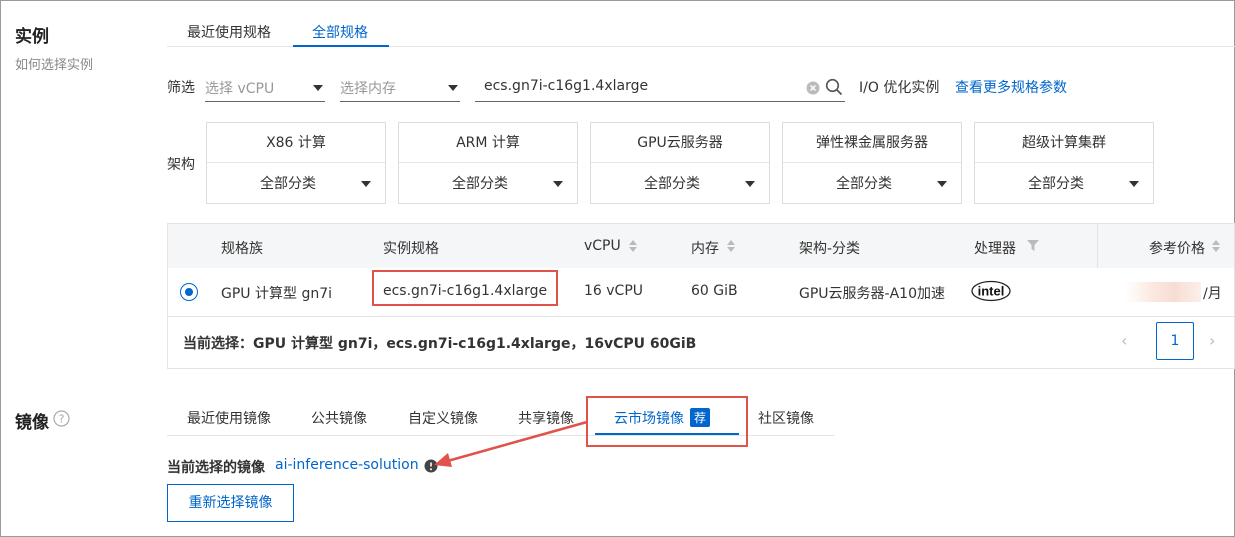  I want to click on cell-memory: 60 GiB, so click(714, 291).